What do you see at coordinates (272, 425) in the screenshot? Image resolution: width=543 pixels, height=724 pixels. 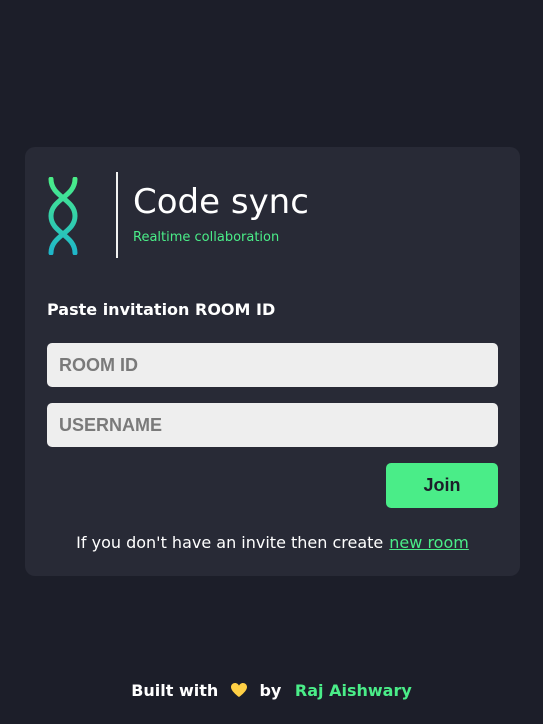 I see `username-input` at bounding box center [272, 425].